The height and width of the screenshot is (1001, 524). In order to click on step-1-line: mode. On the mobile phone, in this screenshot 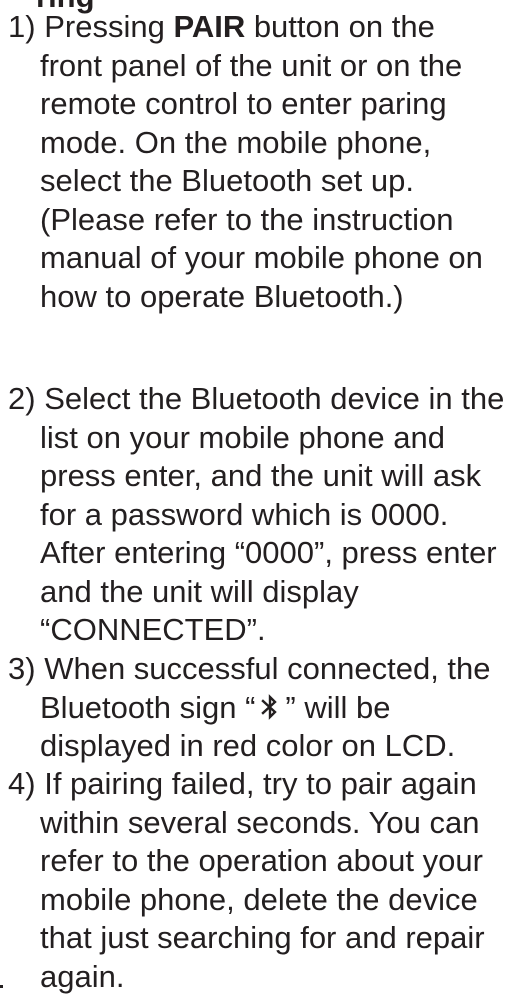, I will do `click(236, 142)`.